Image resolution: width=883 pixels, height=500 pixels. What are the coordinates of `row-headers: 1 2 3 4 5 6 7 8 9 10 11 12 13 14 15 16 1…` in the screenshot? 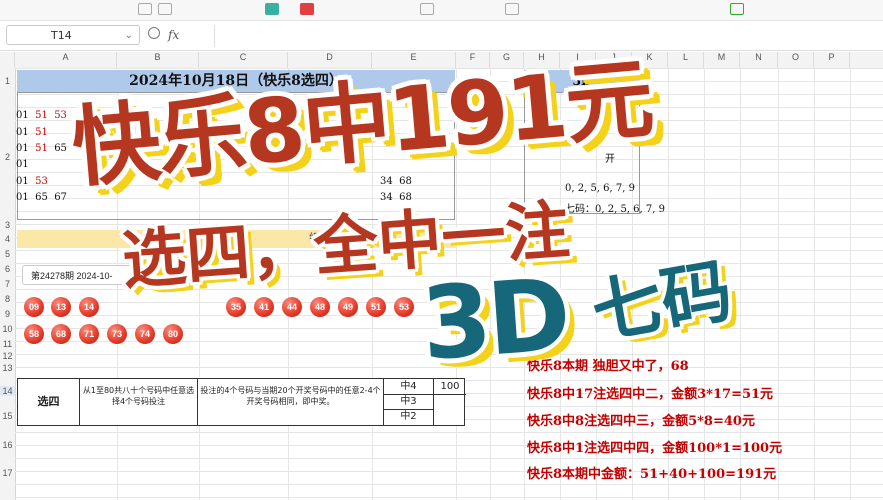 It's located at (8, 284).